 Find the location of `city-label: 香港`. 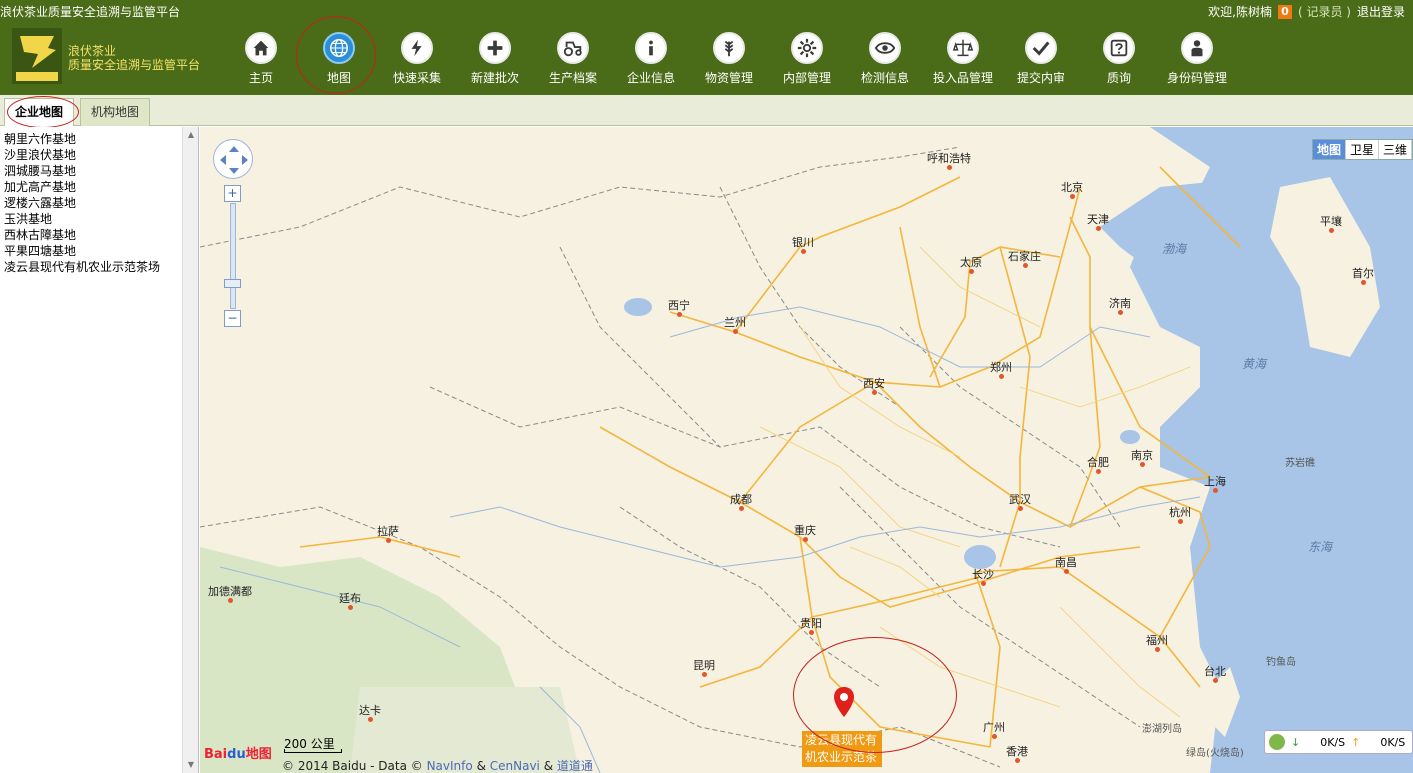

city-label: 香港 is located at coordinates (1017, 754).